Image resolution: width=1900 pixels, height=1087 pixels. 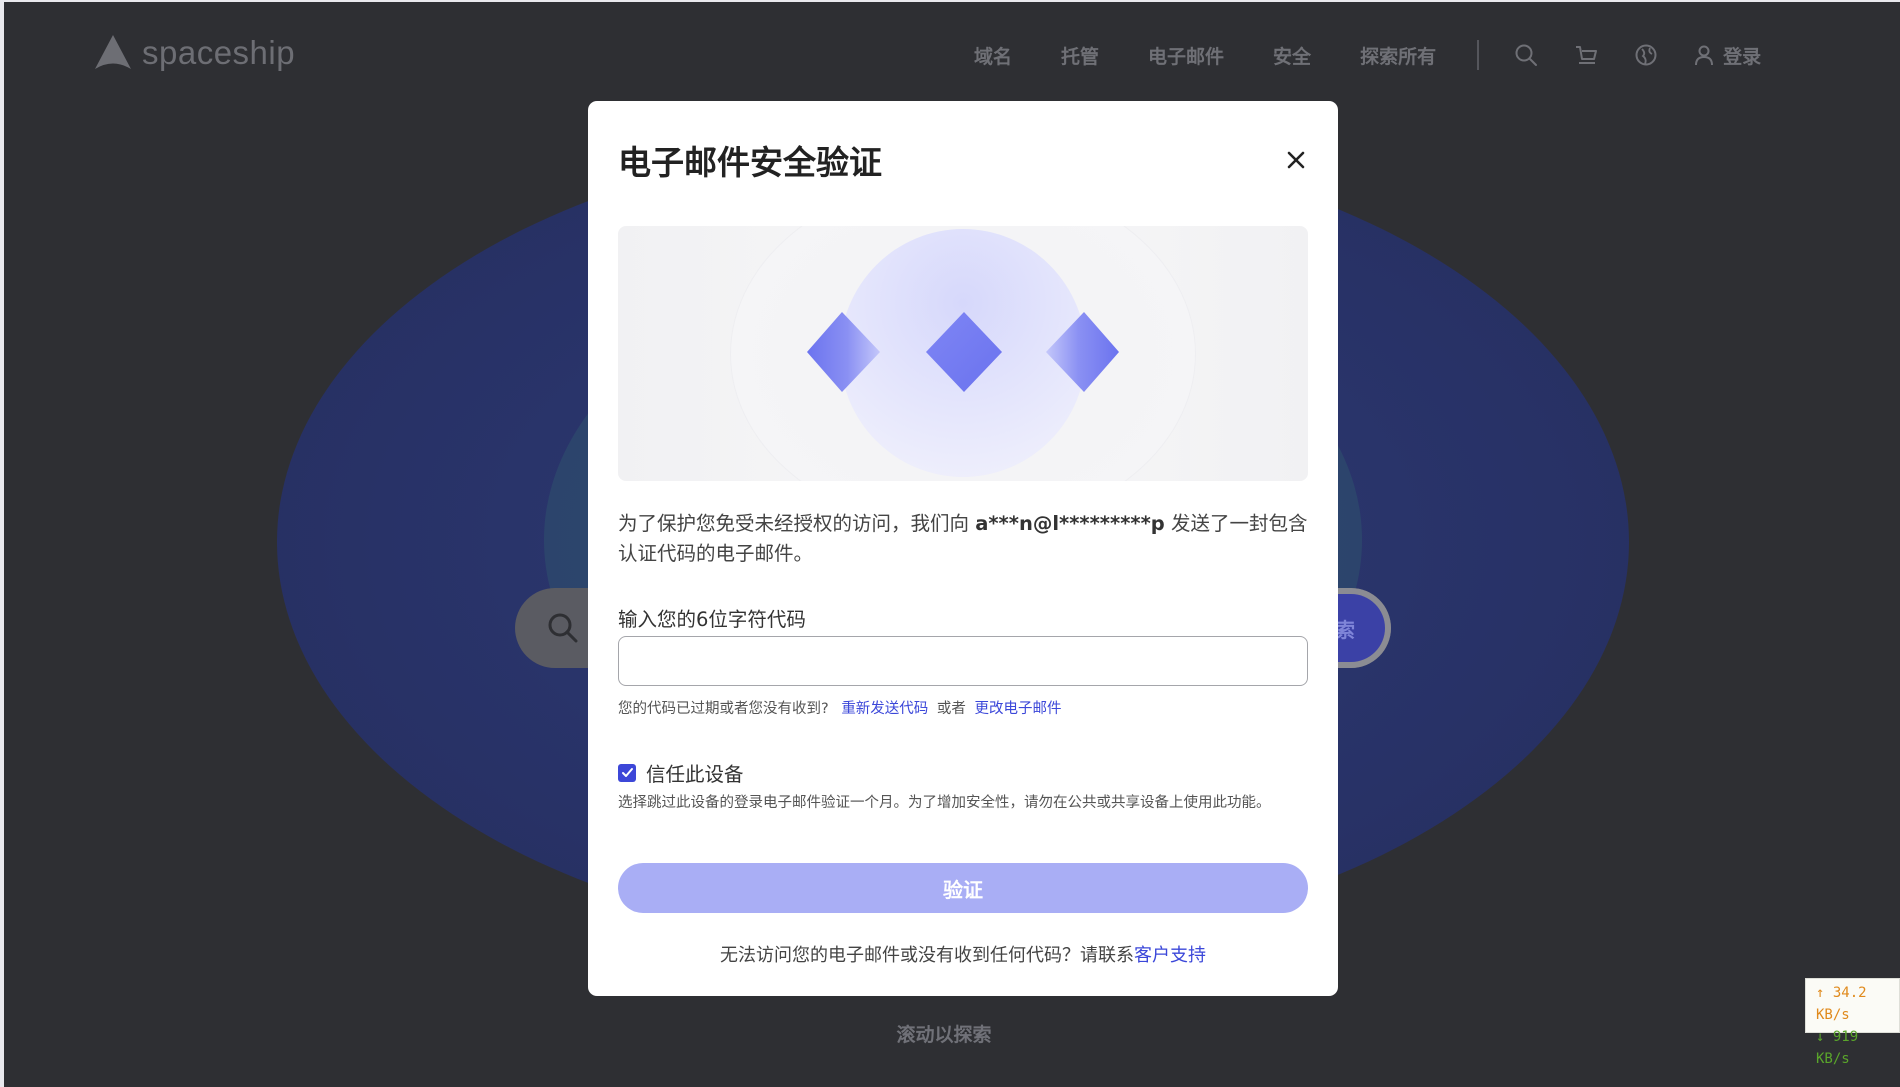 I want to click on diamond-shapes-icon, so click(x=963, y=352).